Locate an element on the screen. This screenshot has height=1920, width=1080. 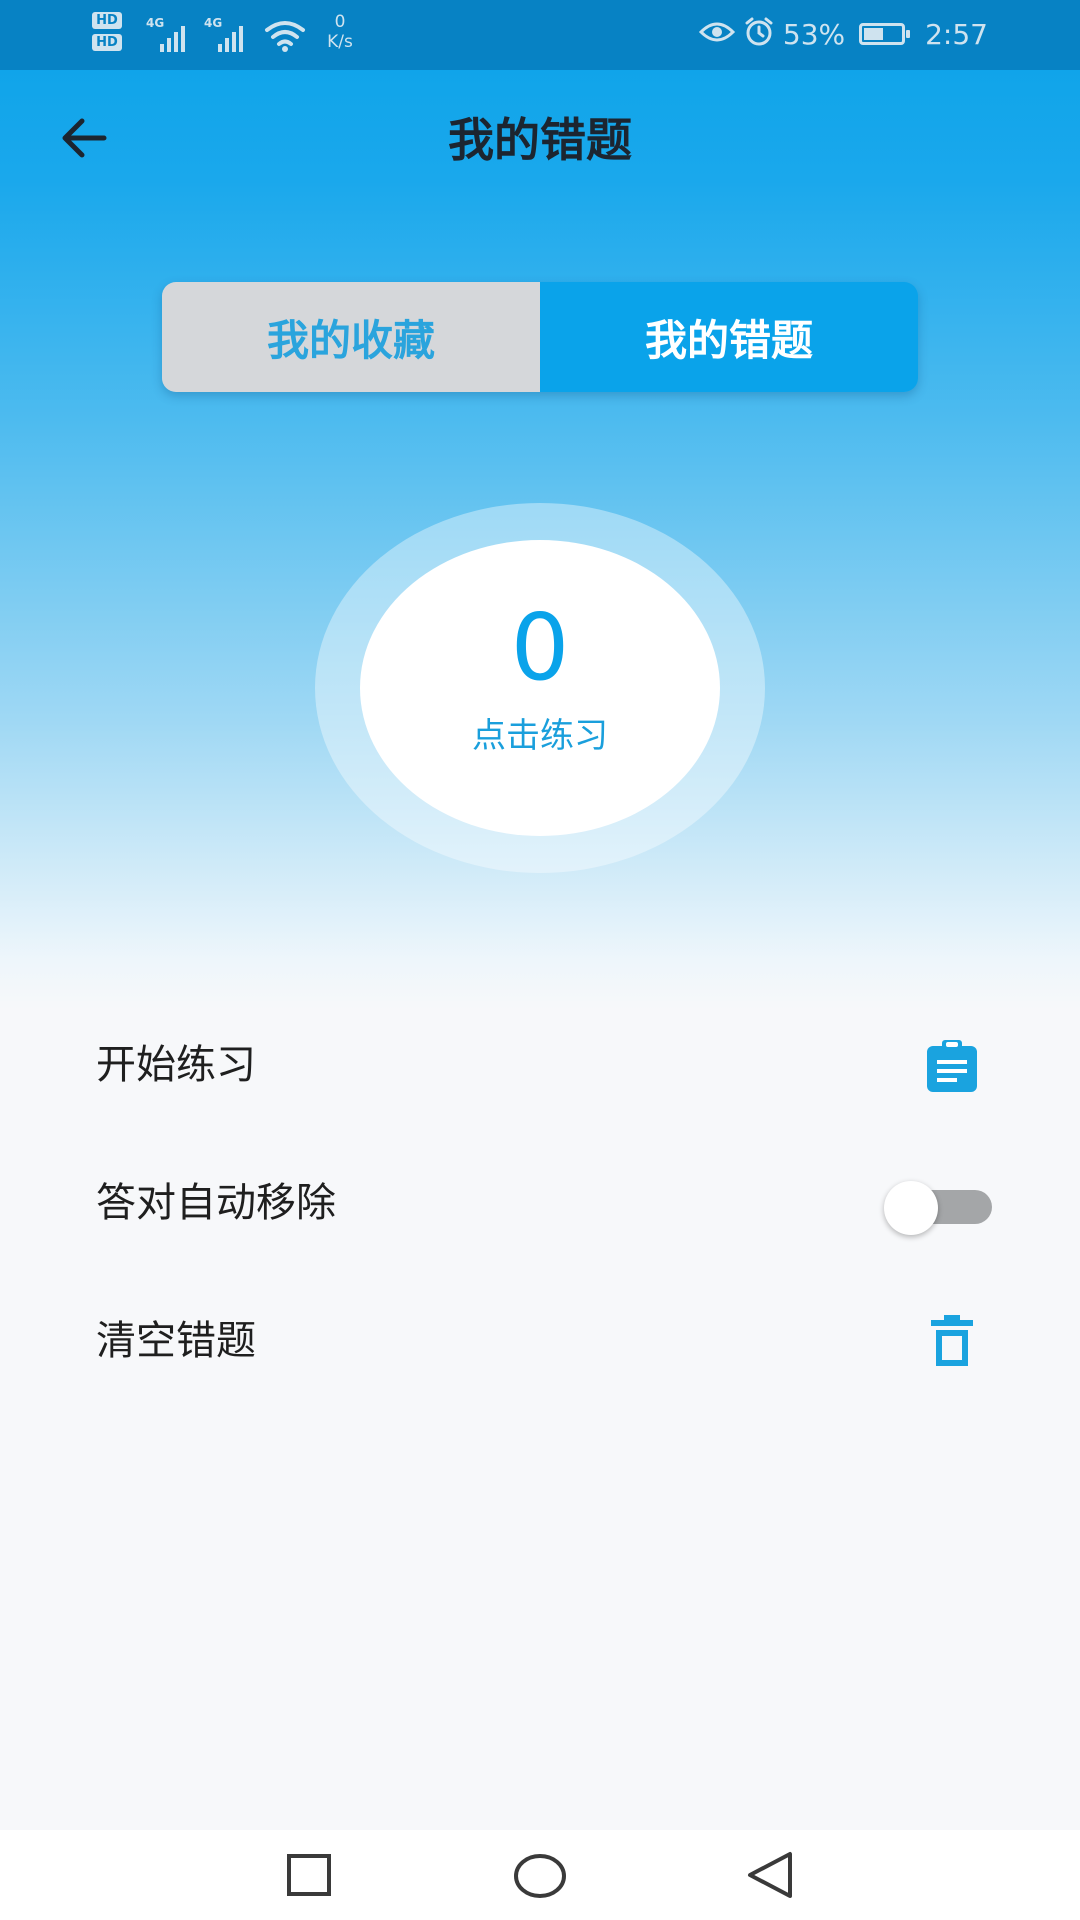
battery-level is located at coordinates (874, 34).